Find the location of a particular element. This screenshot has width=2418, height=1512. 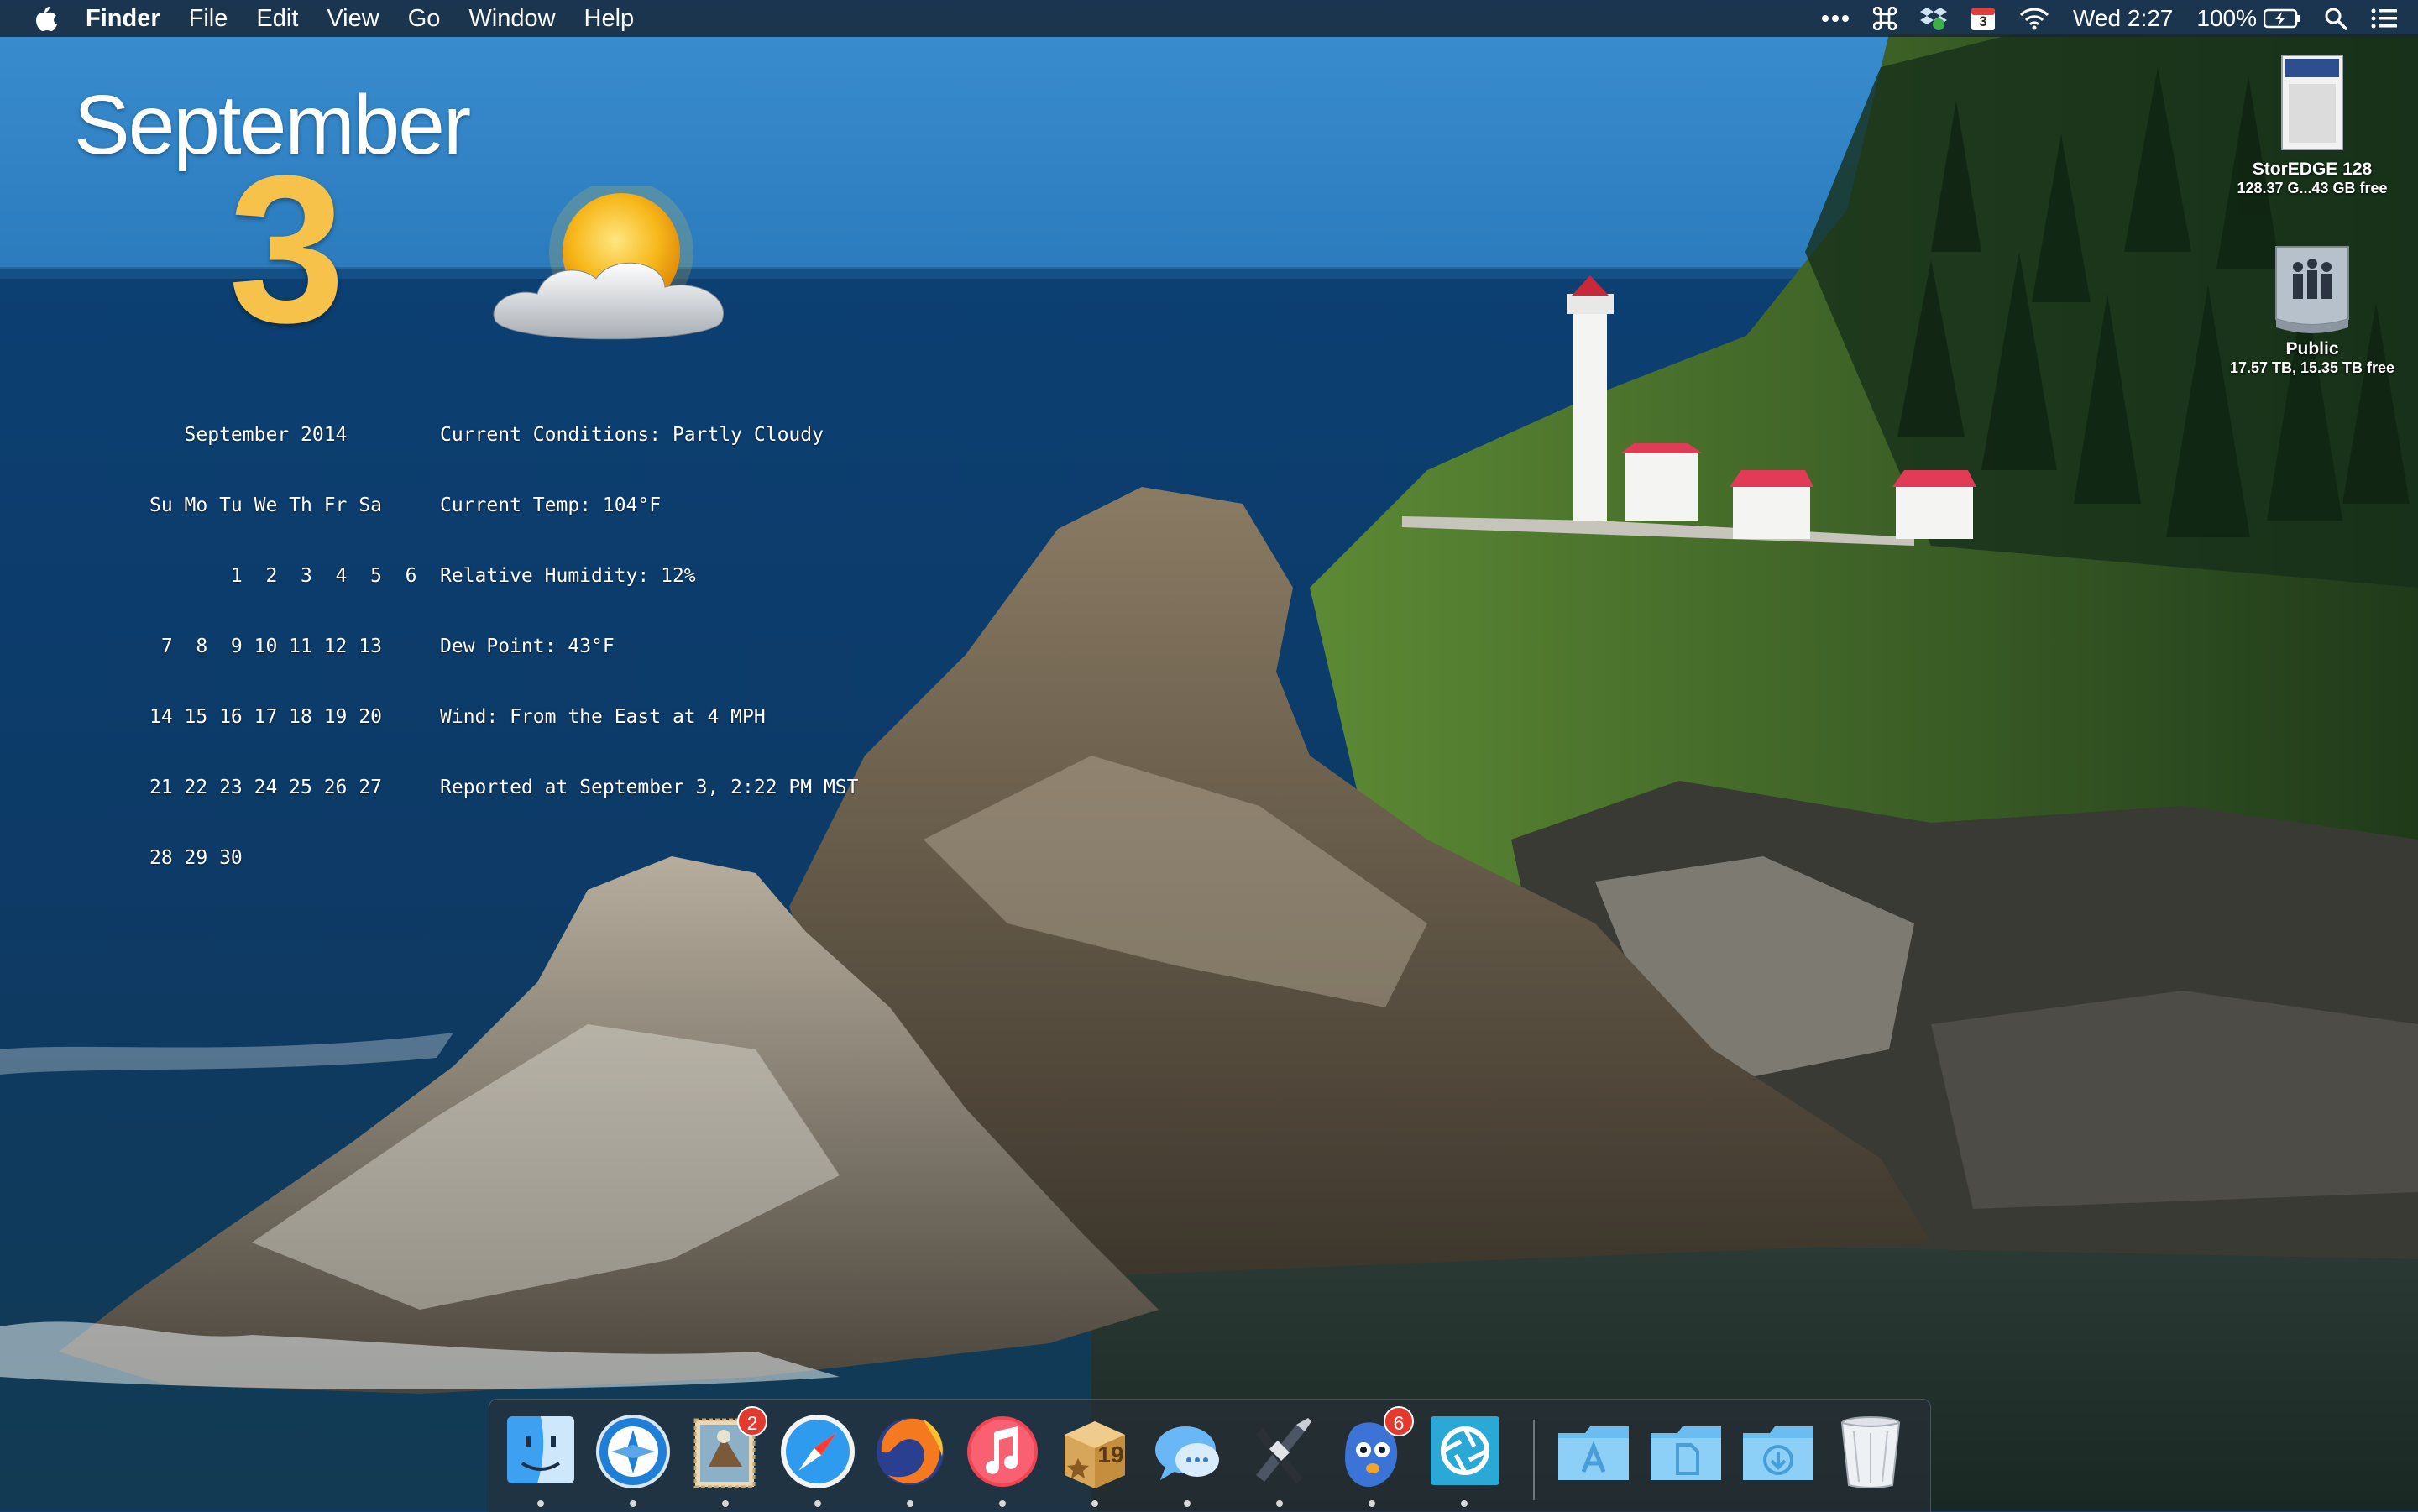

drive-info: 17.57 TB, 15.35 TB free is located at coordinates (2312, 367).